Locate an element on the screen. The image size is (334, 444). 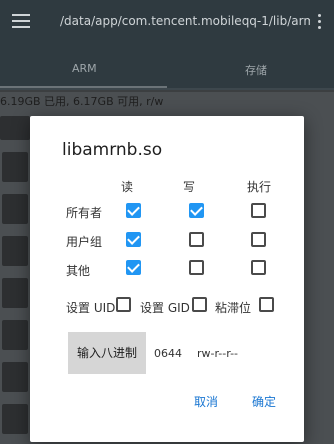
group-read-checkbox is located at coordinates (133, 239).